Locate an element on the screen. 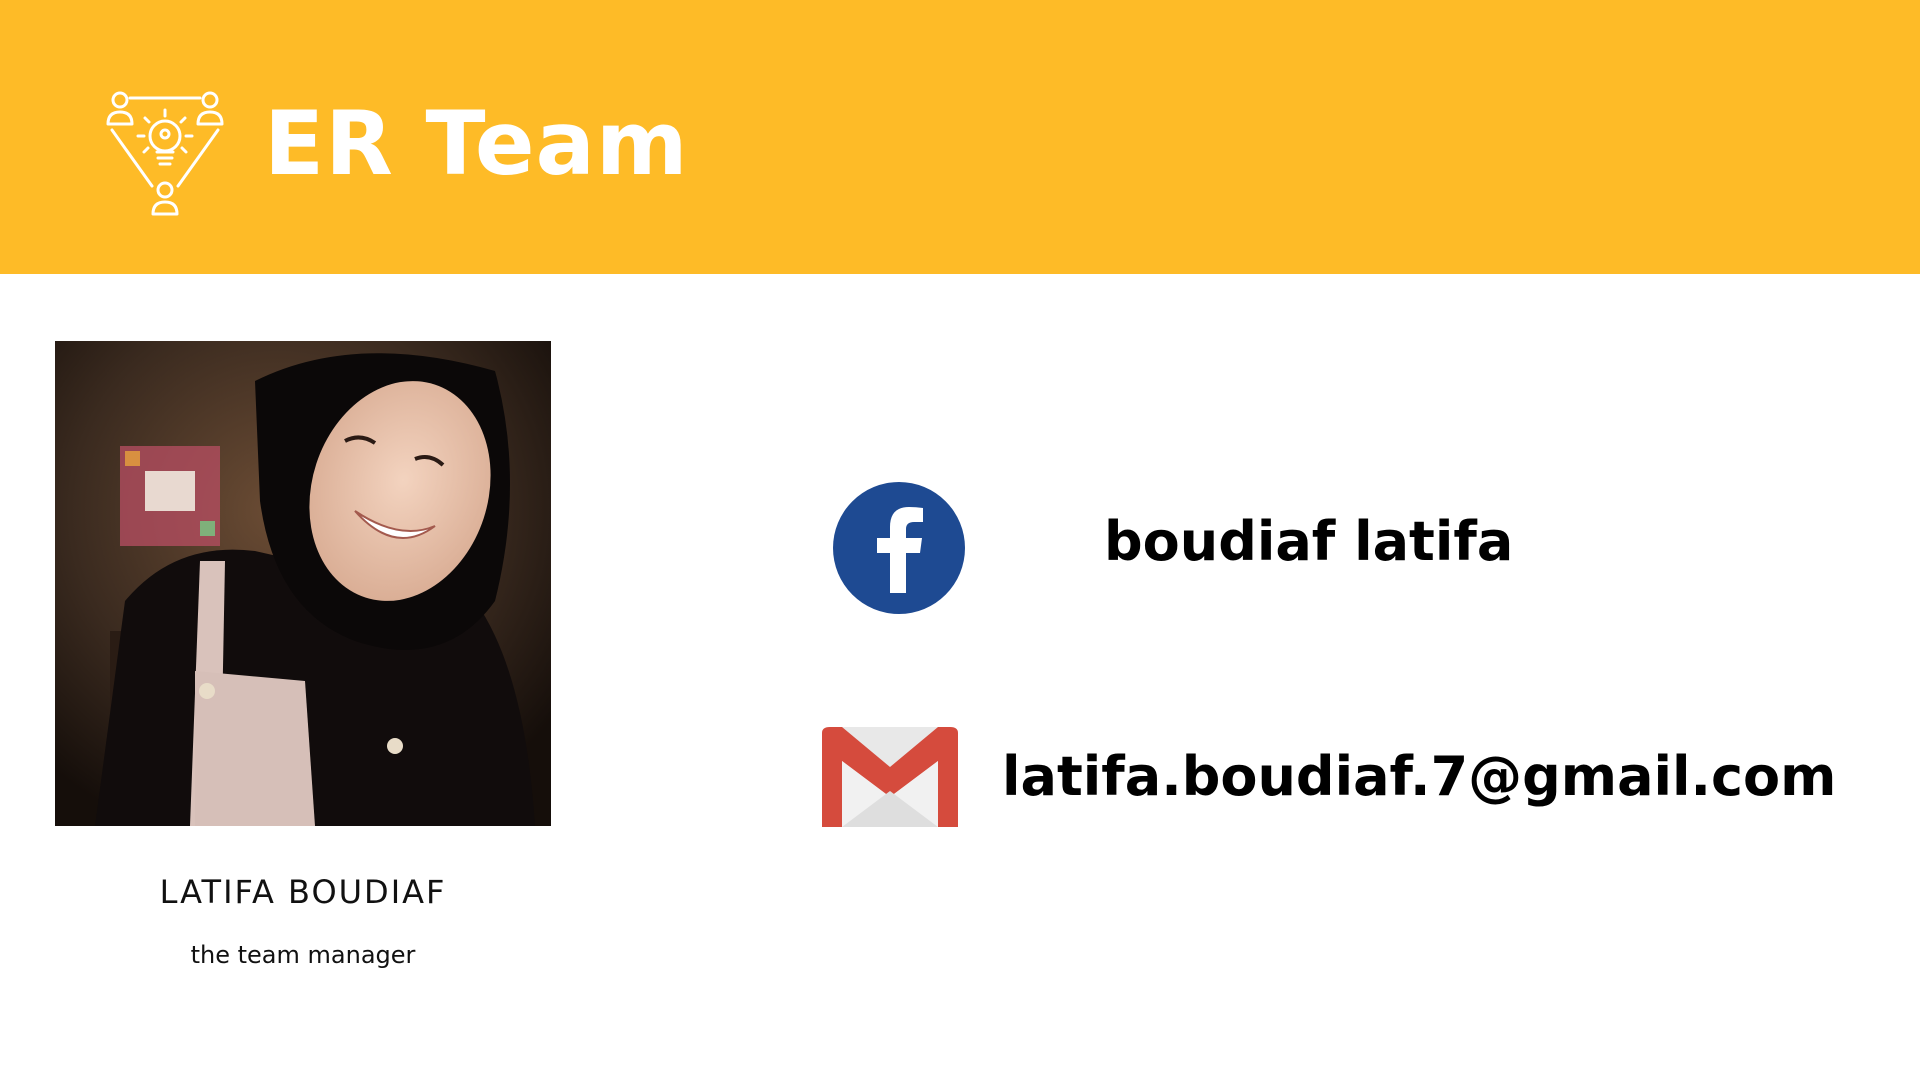 This screenshot has width=1920, height=1080. profile-photo is located at coordinates (303, 583).